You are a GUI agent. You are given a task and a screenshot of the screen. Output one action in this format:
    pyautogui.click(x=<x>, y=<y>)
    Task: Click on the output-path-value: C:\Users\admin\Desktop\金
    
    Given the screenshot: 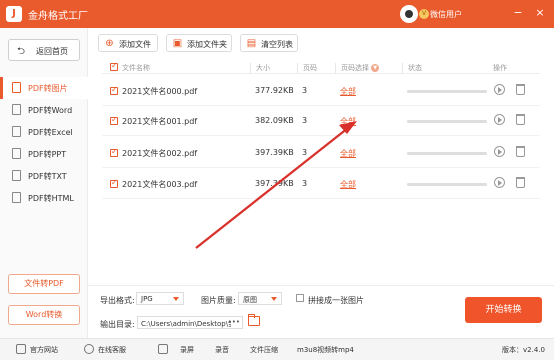 What is the action you would take?
    pyautogui.click(x=186, y=324)
    